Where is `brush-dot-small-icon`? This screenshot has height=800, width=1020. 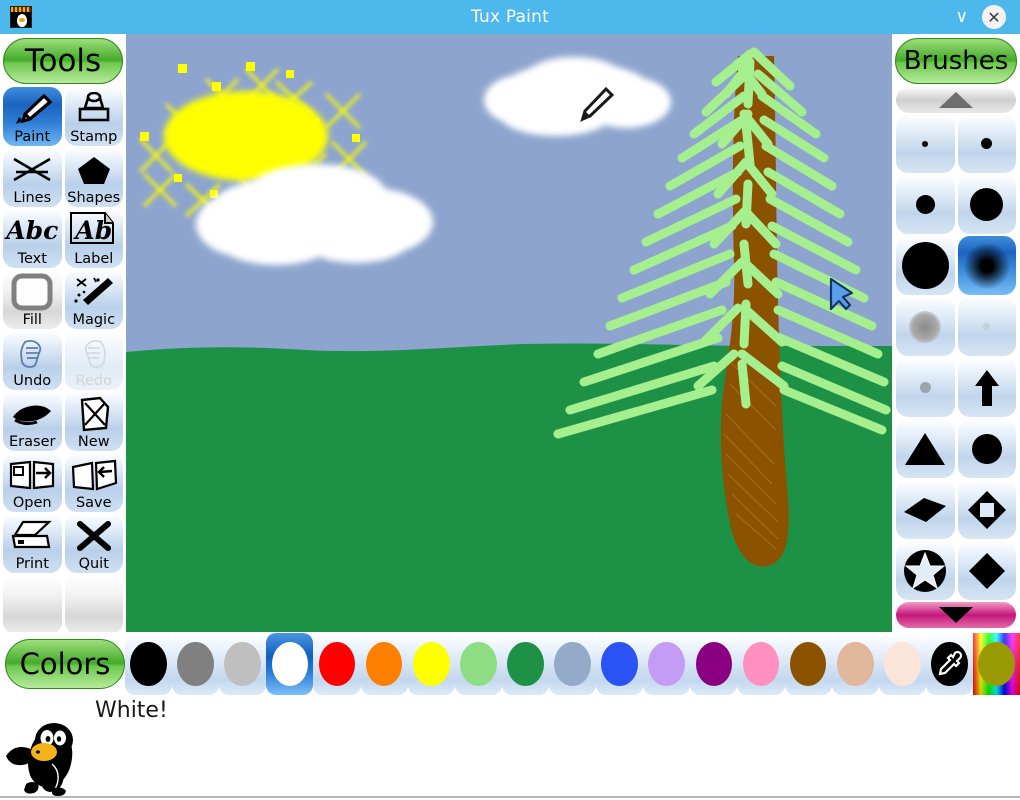 brush-dot-small-icon is located at coordinates (987, 143).